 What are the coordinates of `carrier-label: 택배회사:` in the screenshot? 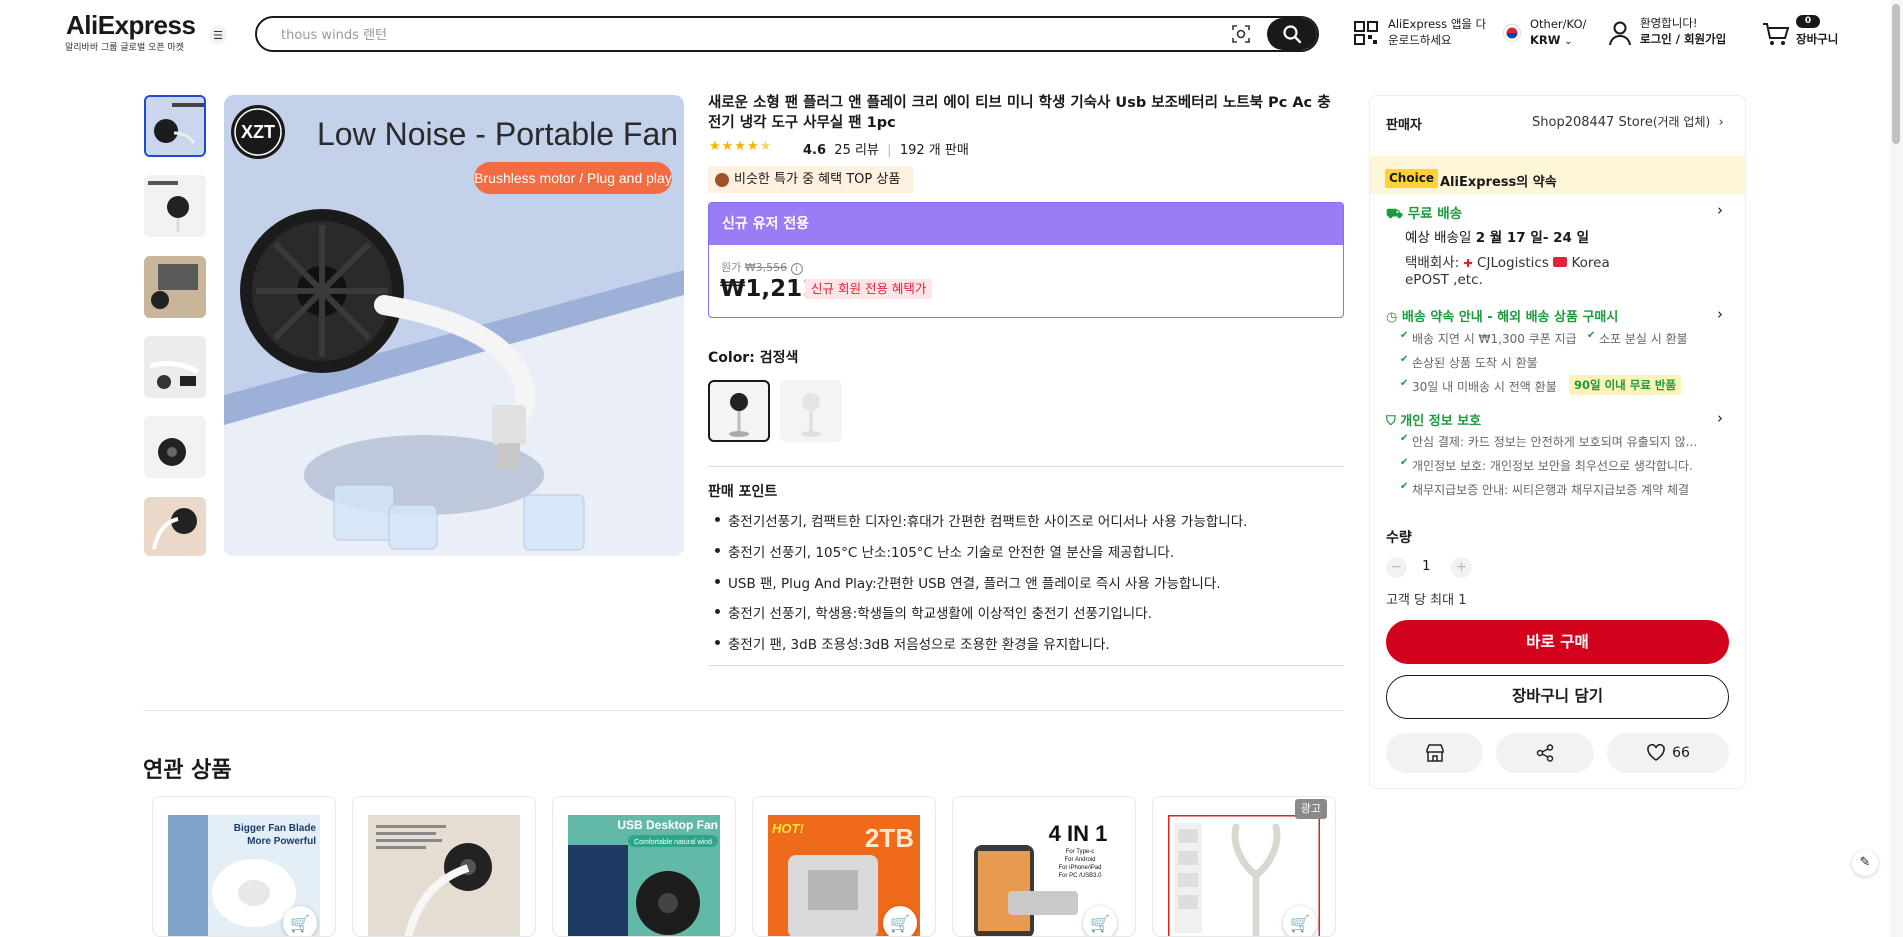 It's located at (1432, 263).